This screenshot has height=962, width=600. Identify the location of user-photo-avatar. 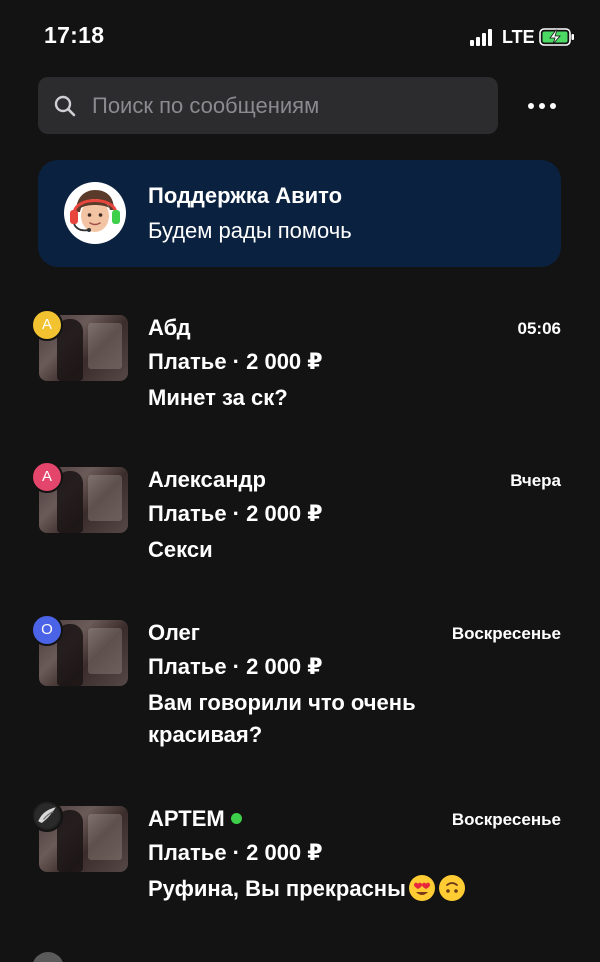
(47, 816).